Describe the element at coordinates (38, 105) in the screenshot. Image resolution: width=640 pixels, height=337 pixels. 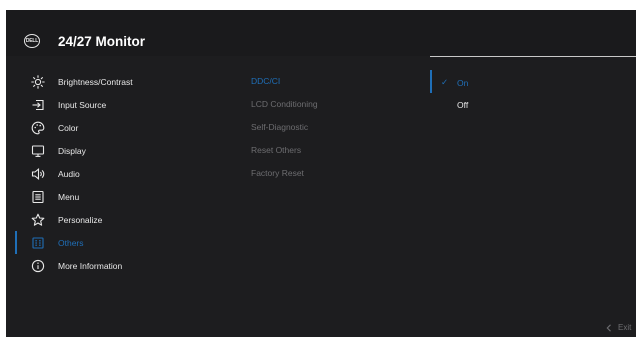
I see `input-source-icon` at that location.